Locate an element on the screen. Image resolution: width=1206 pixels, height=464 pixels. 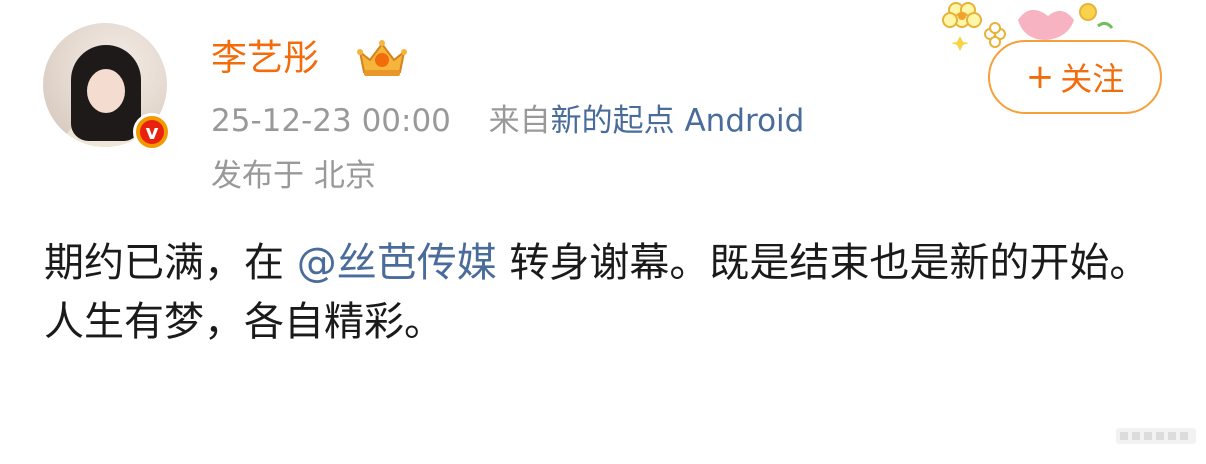
plus-icon: + is located at coordinates (1040, 77).